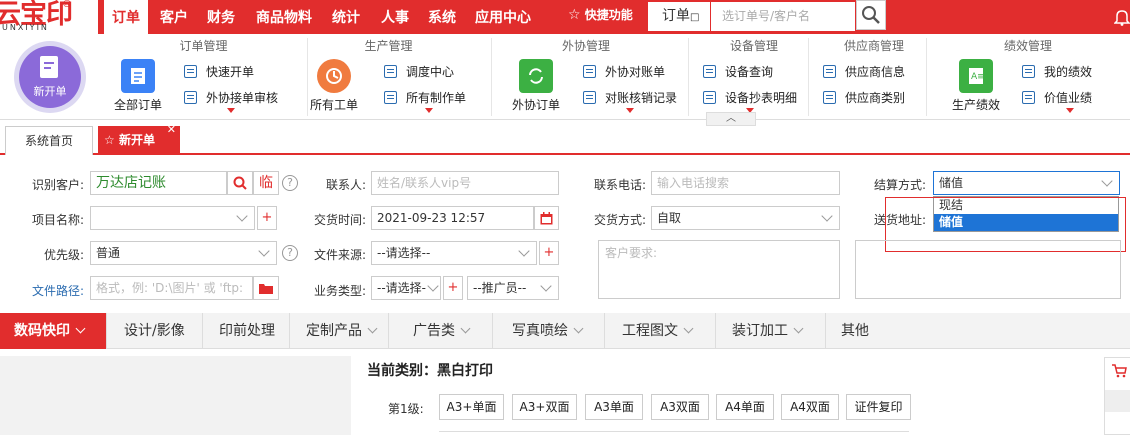 The width and height of the screenshot is (1130, 435). What do you see at coordinates (49, 140) in the screenshot?
I see `tab-home: 系统首页` at bounding box center [49, 140].